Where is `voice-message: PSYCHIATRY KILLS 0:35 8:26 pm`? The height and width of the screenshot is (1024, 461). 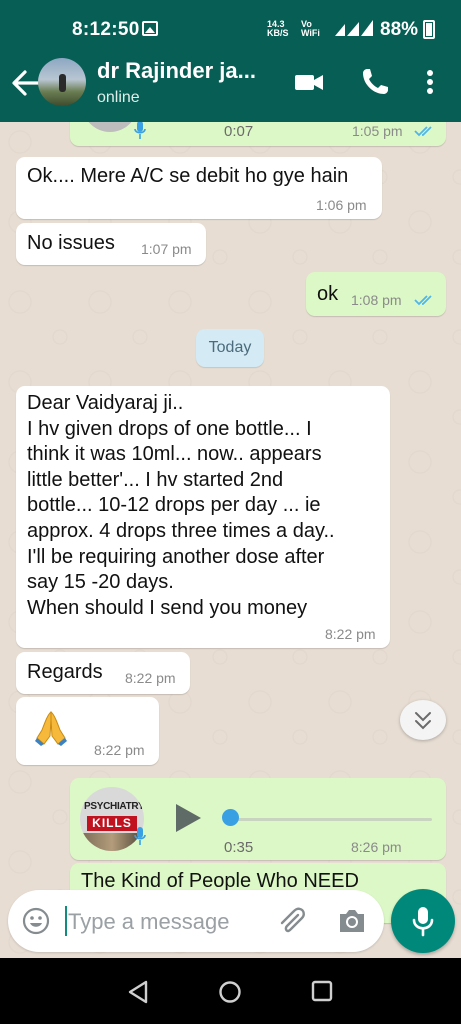
voice-message: PSYCHIATRY KILLS 0:35 8:26 pm is located at coordinates (258, 819).